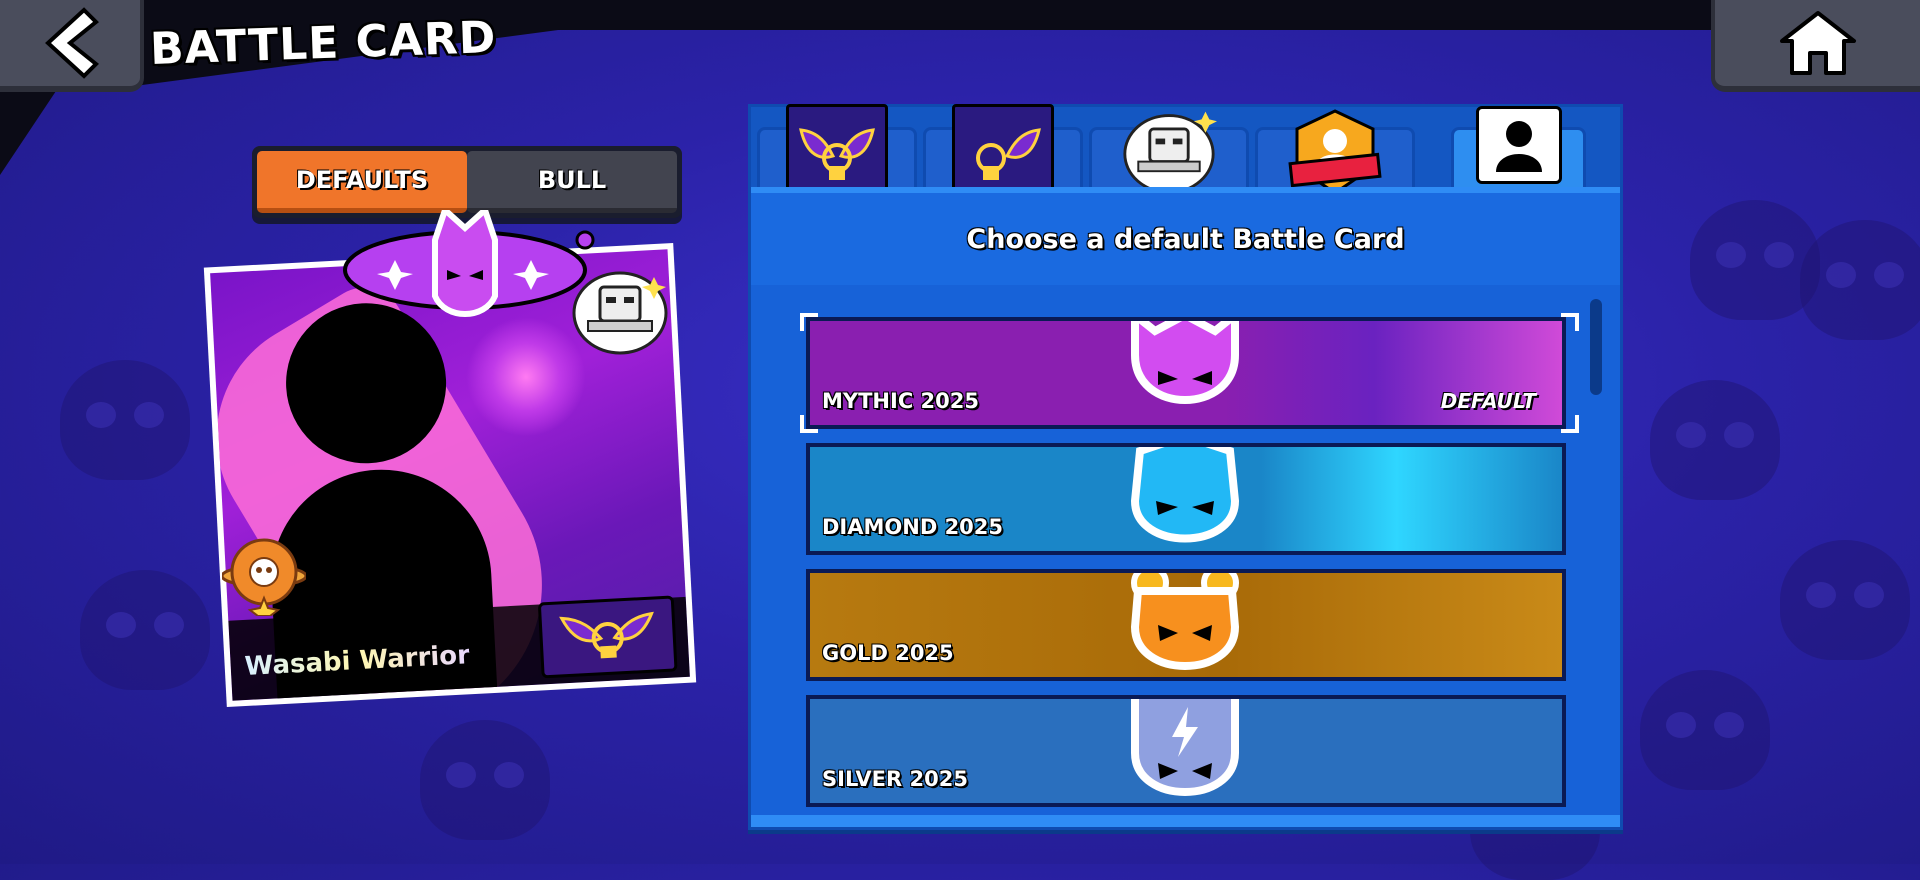 The height and width of the screenshot is (880, 1920). I want to click on card-option-mythic: MYTHIC 2025 DEFAULT, so click(1186, 373).